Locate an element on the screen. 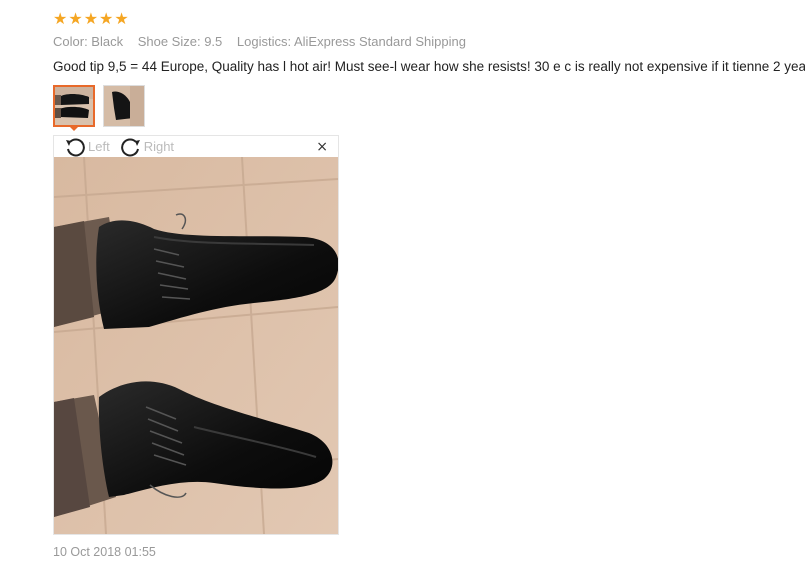 This screenshot has height=568, width=805. active-thumbnail-pointer is located at coordinates (74, 128).